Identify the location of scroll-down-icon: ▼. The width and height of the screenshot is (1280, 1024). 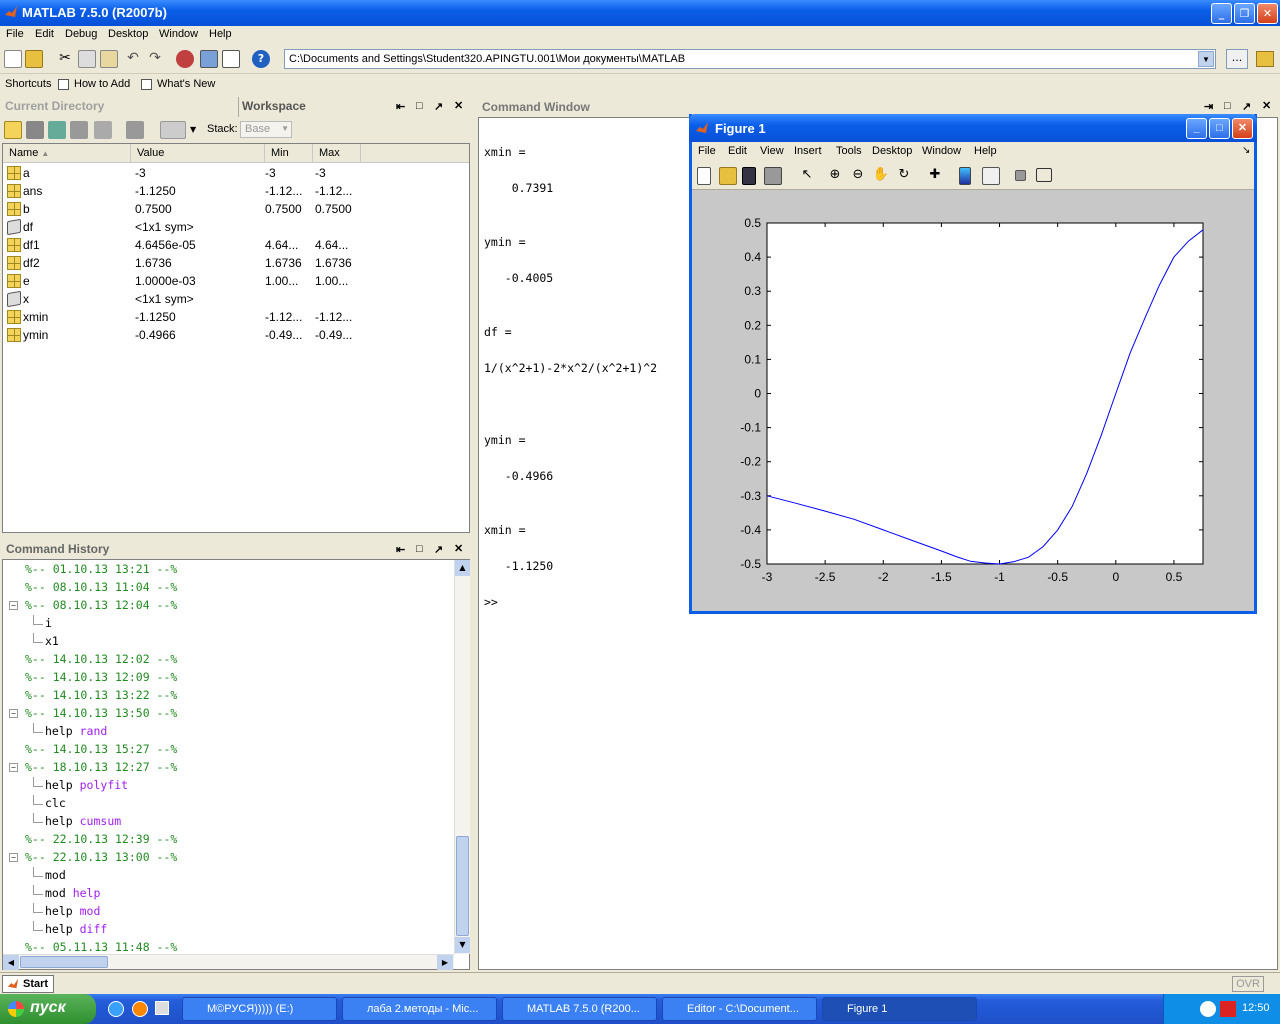
(462, 945).